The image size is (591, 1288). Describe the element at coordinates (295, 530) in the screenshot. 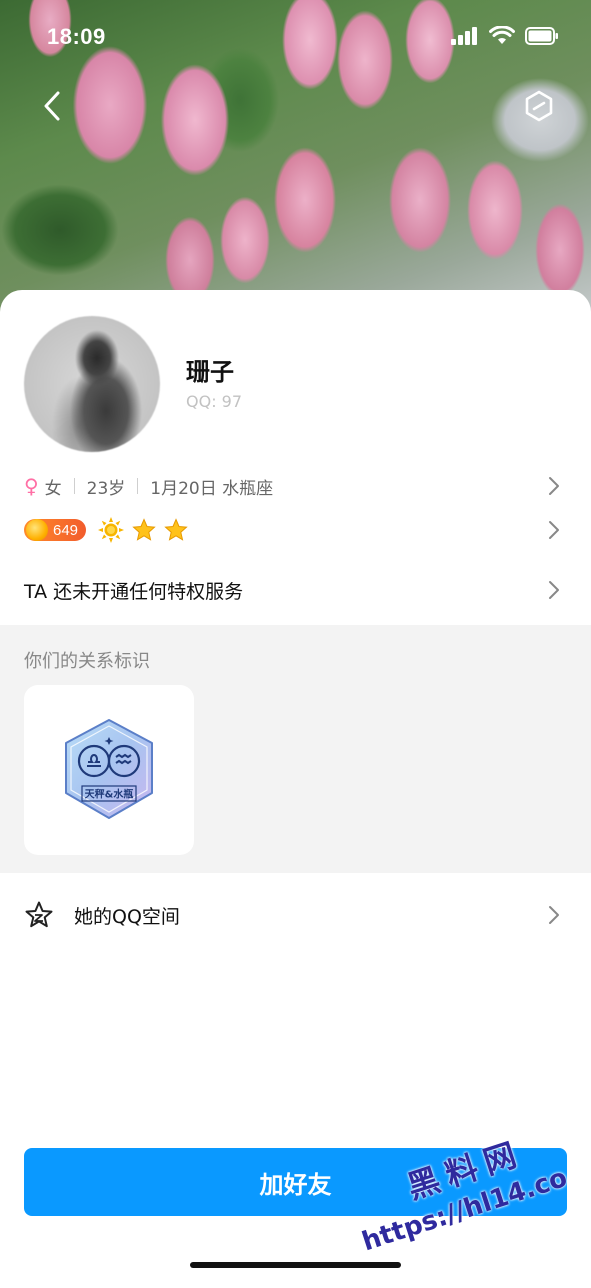

I see `level-row: 649` at that location.